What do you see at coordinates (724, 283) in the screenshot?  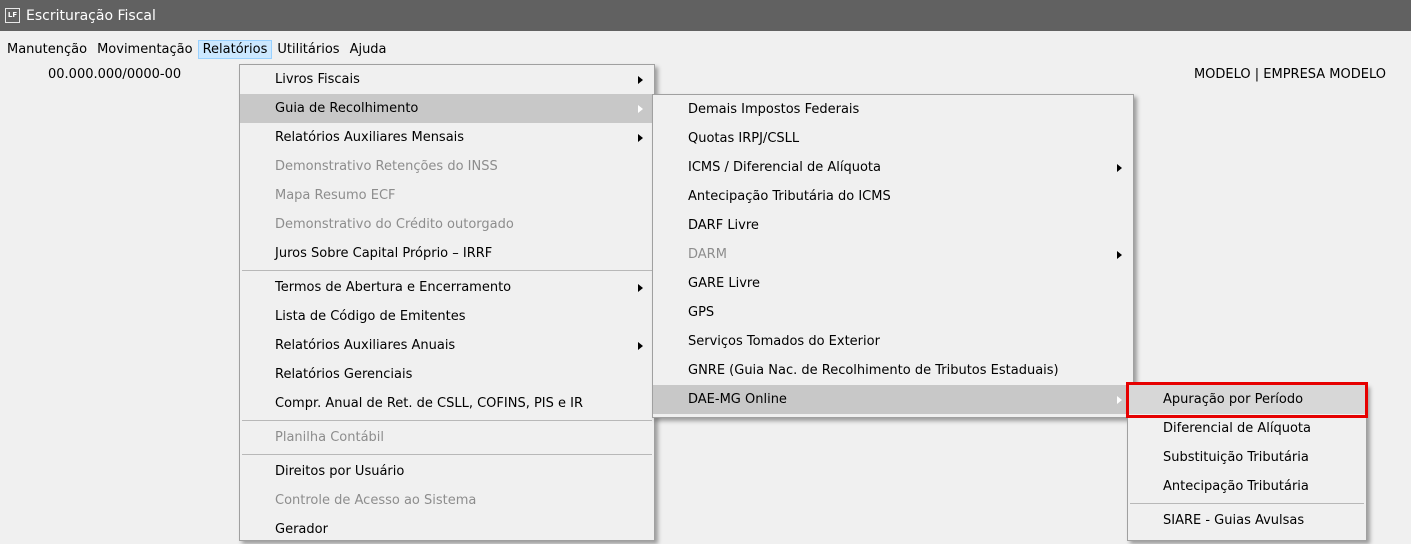 I see `menu-item-label: GARE Livre` at bounding box center [724, 283].